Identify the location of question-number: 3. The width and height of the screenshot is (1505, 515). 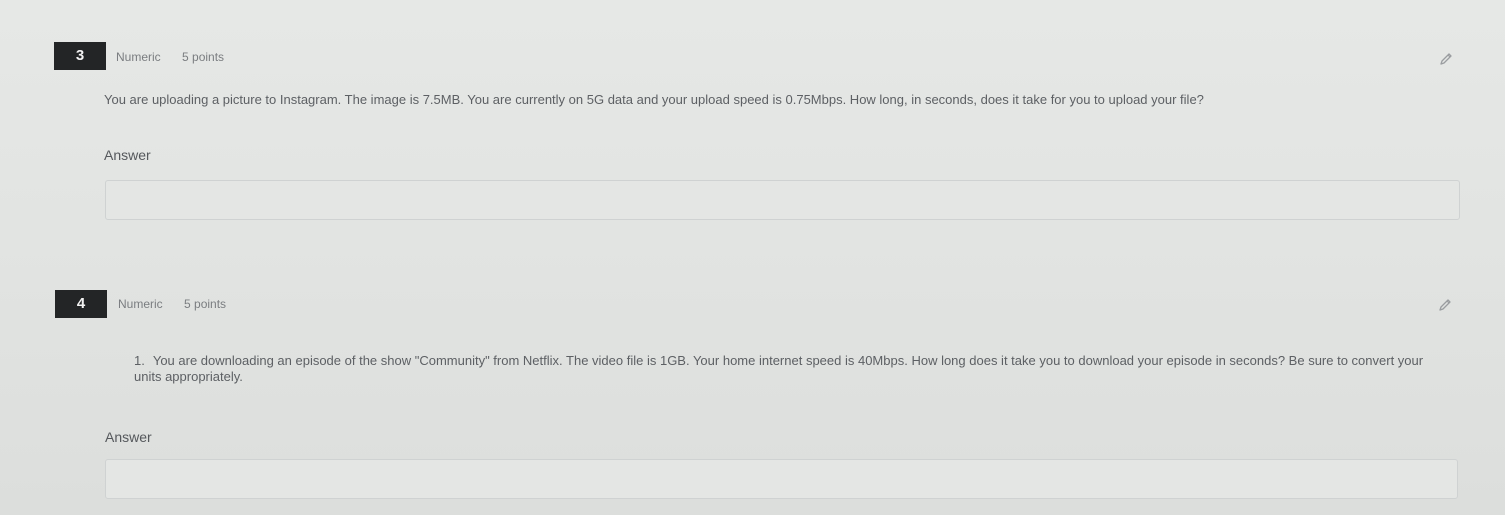
(80, 56).